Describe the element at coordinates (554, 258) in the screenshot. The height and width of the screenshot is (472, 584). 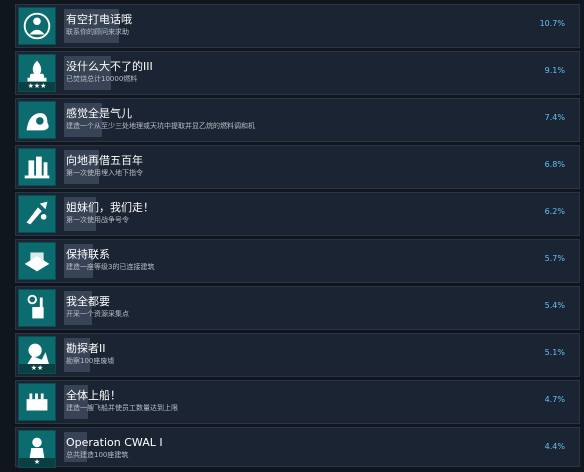
I see `unlock-percent: 5.7%` at that location.